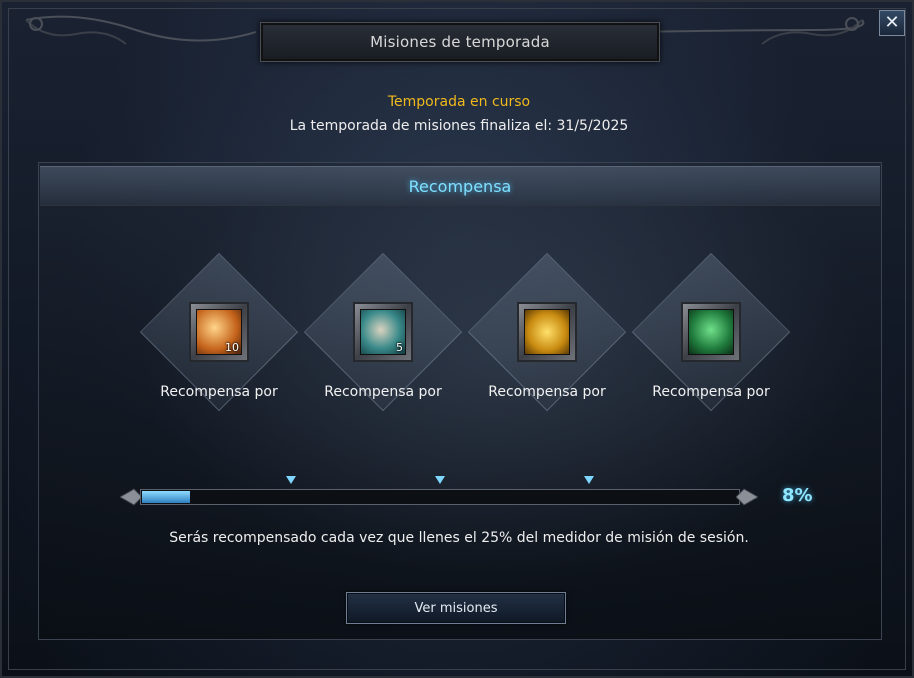 The image size is (914, 678). I want to click on reward-slot-4: Recompensa por, so click(711, 337).